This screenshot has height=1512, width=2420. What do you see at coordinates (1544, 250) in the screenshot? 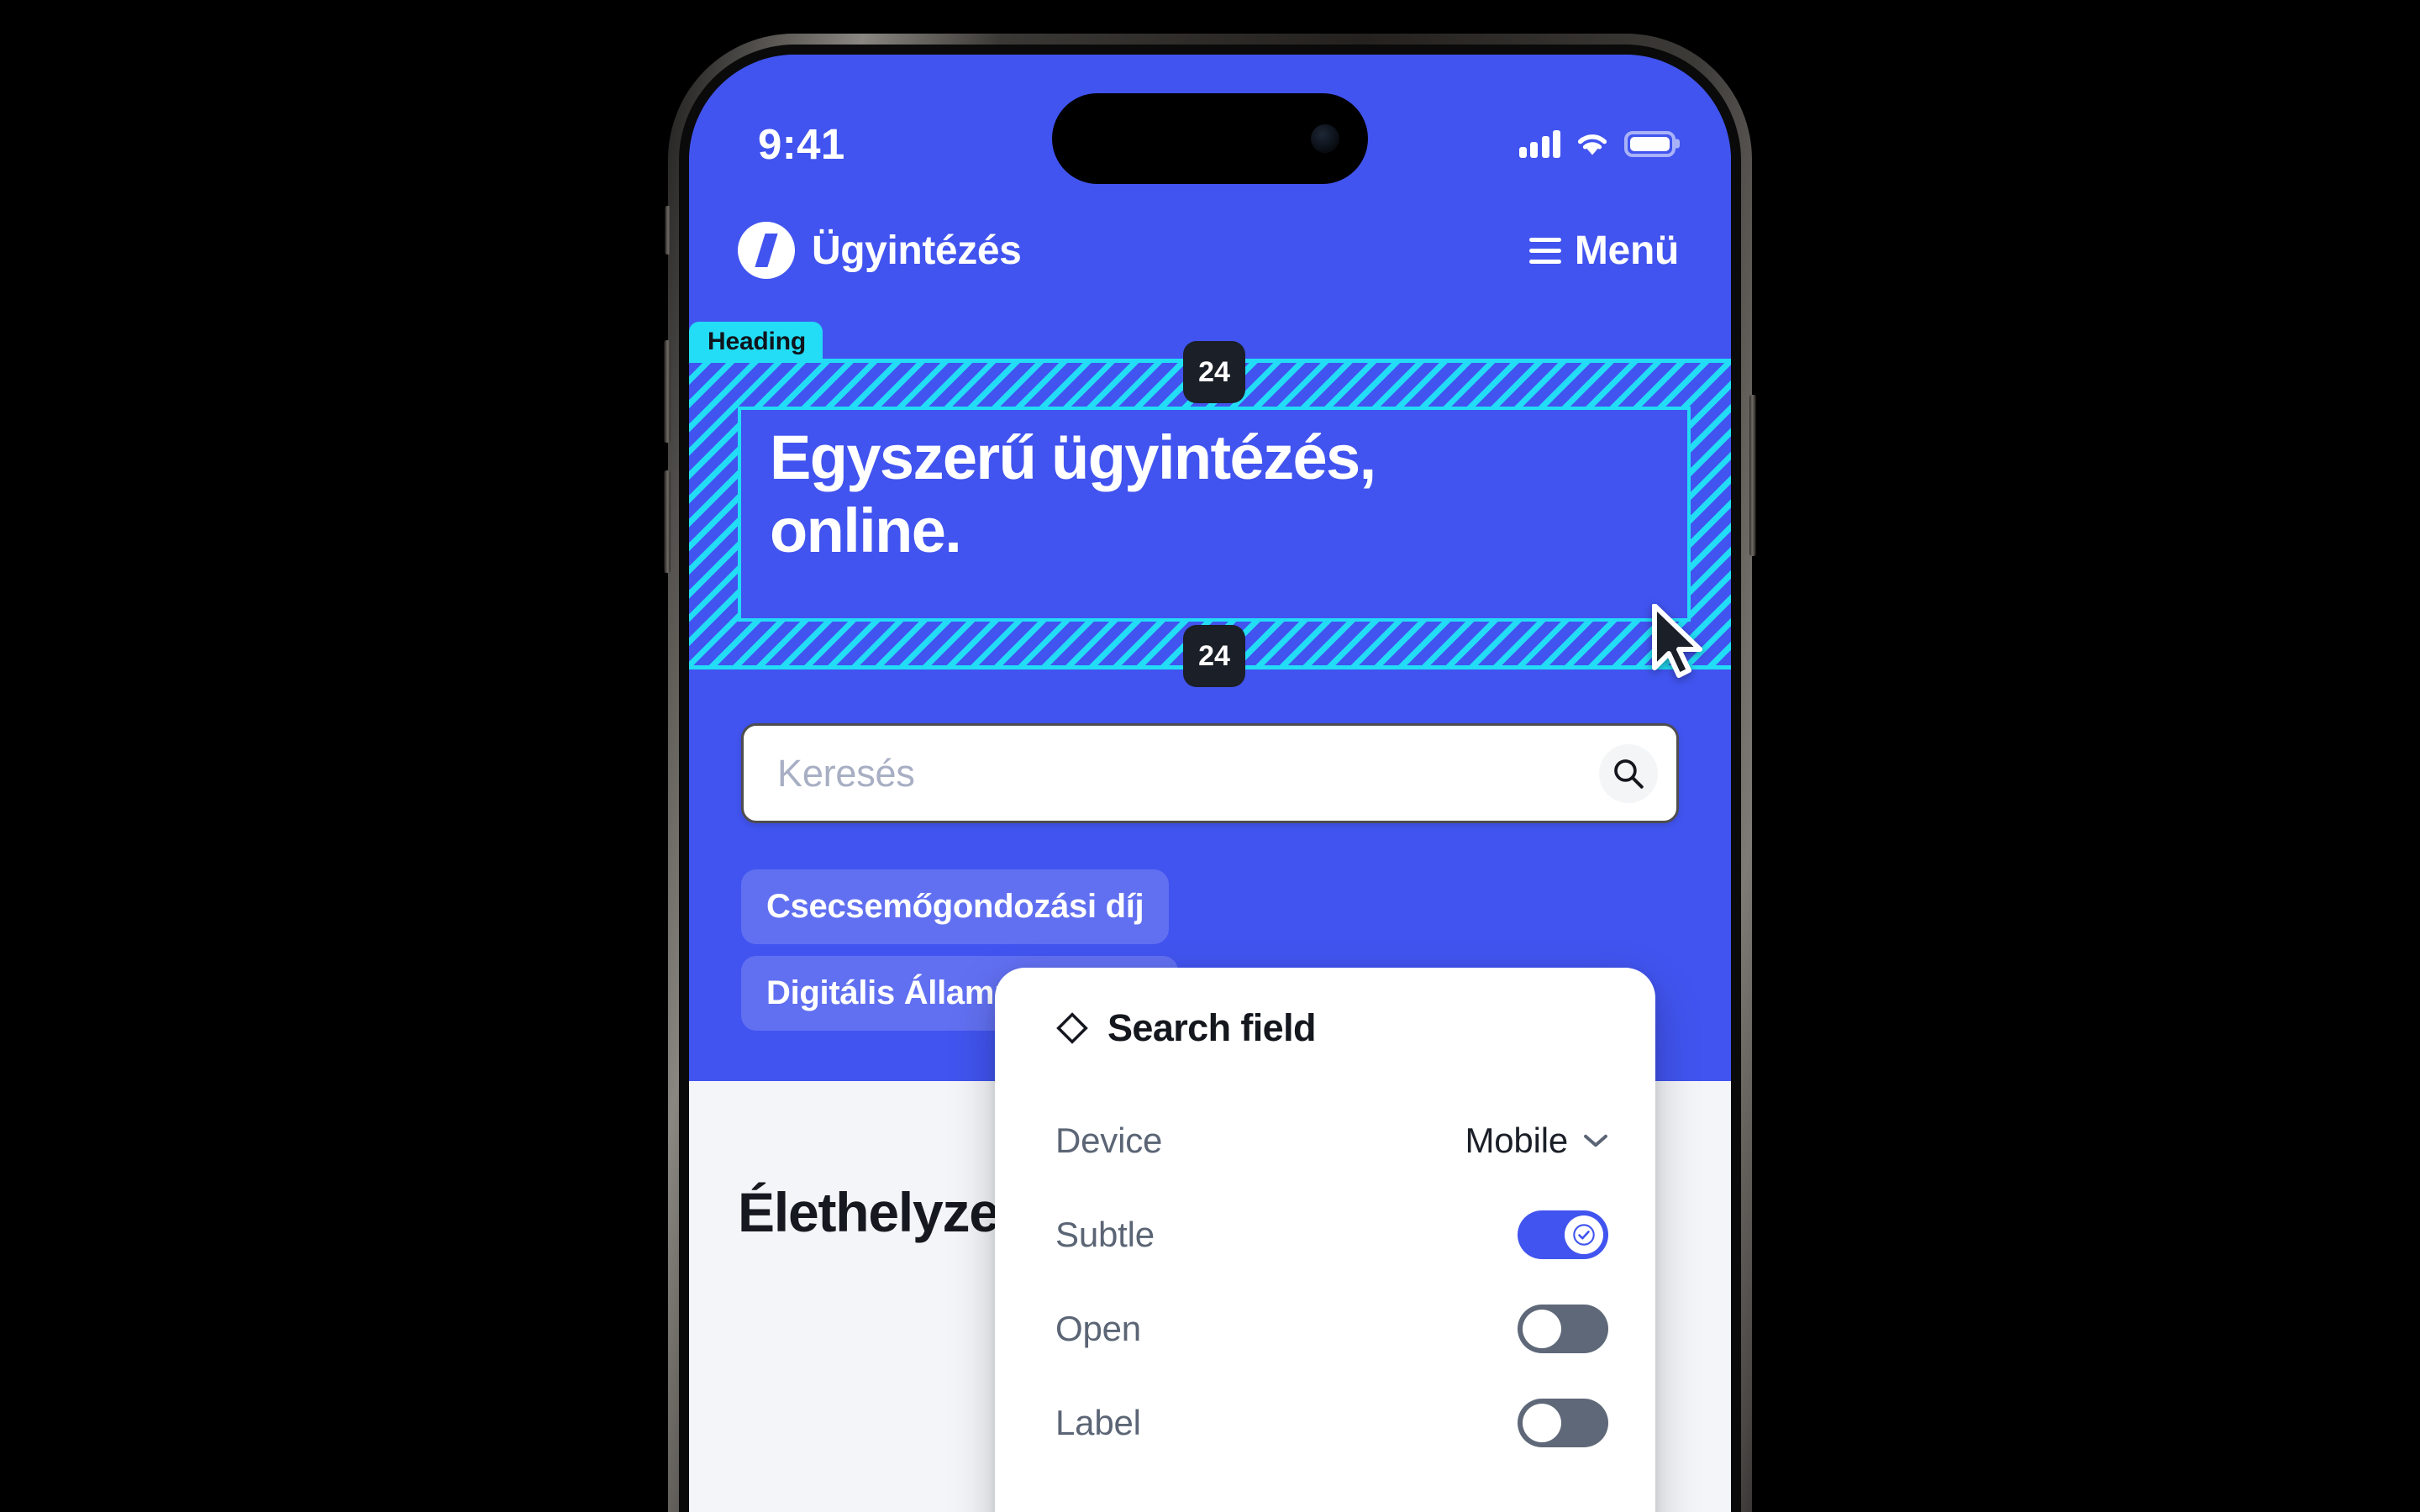
I see `hamburger-menu-icon` at bounding box center [1544, 250].